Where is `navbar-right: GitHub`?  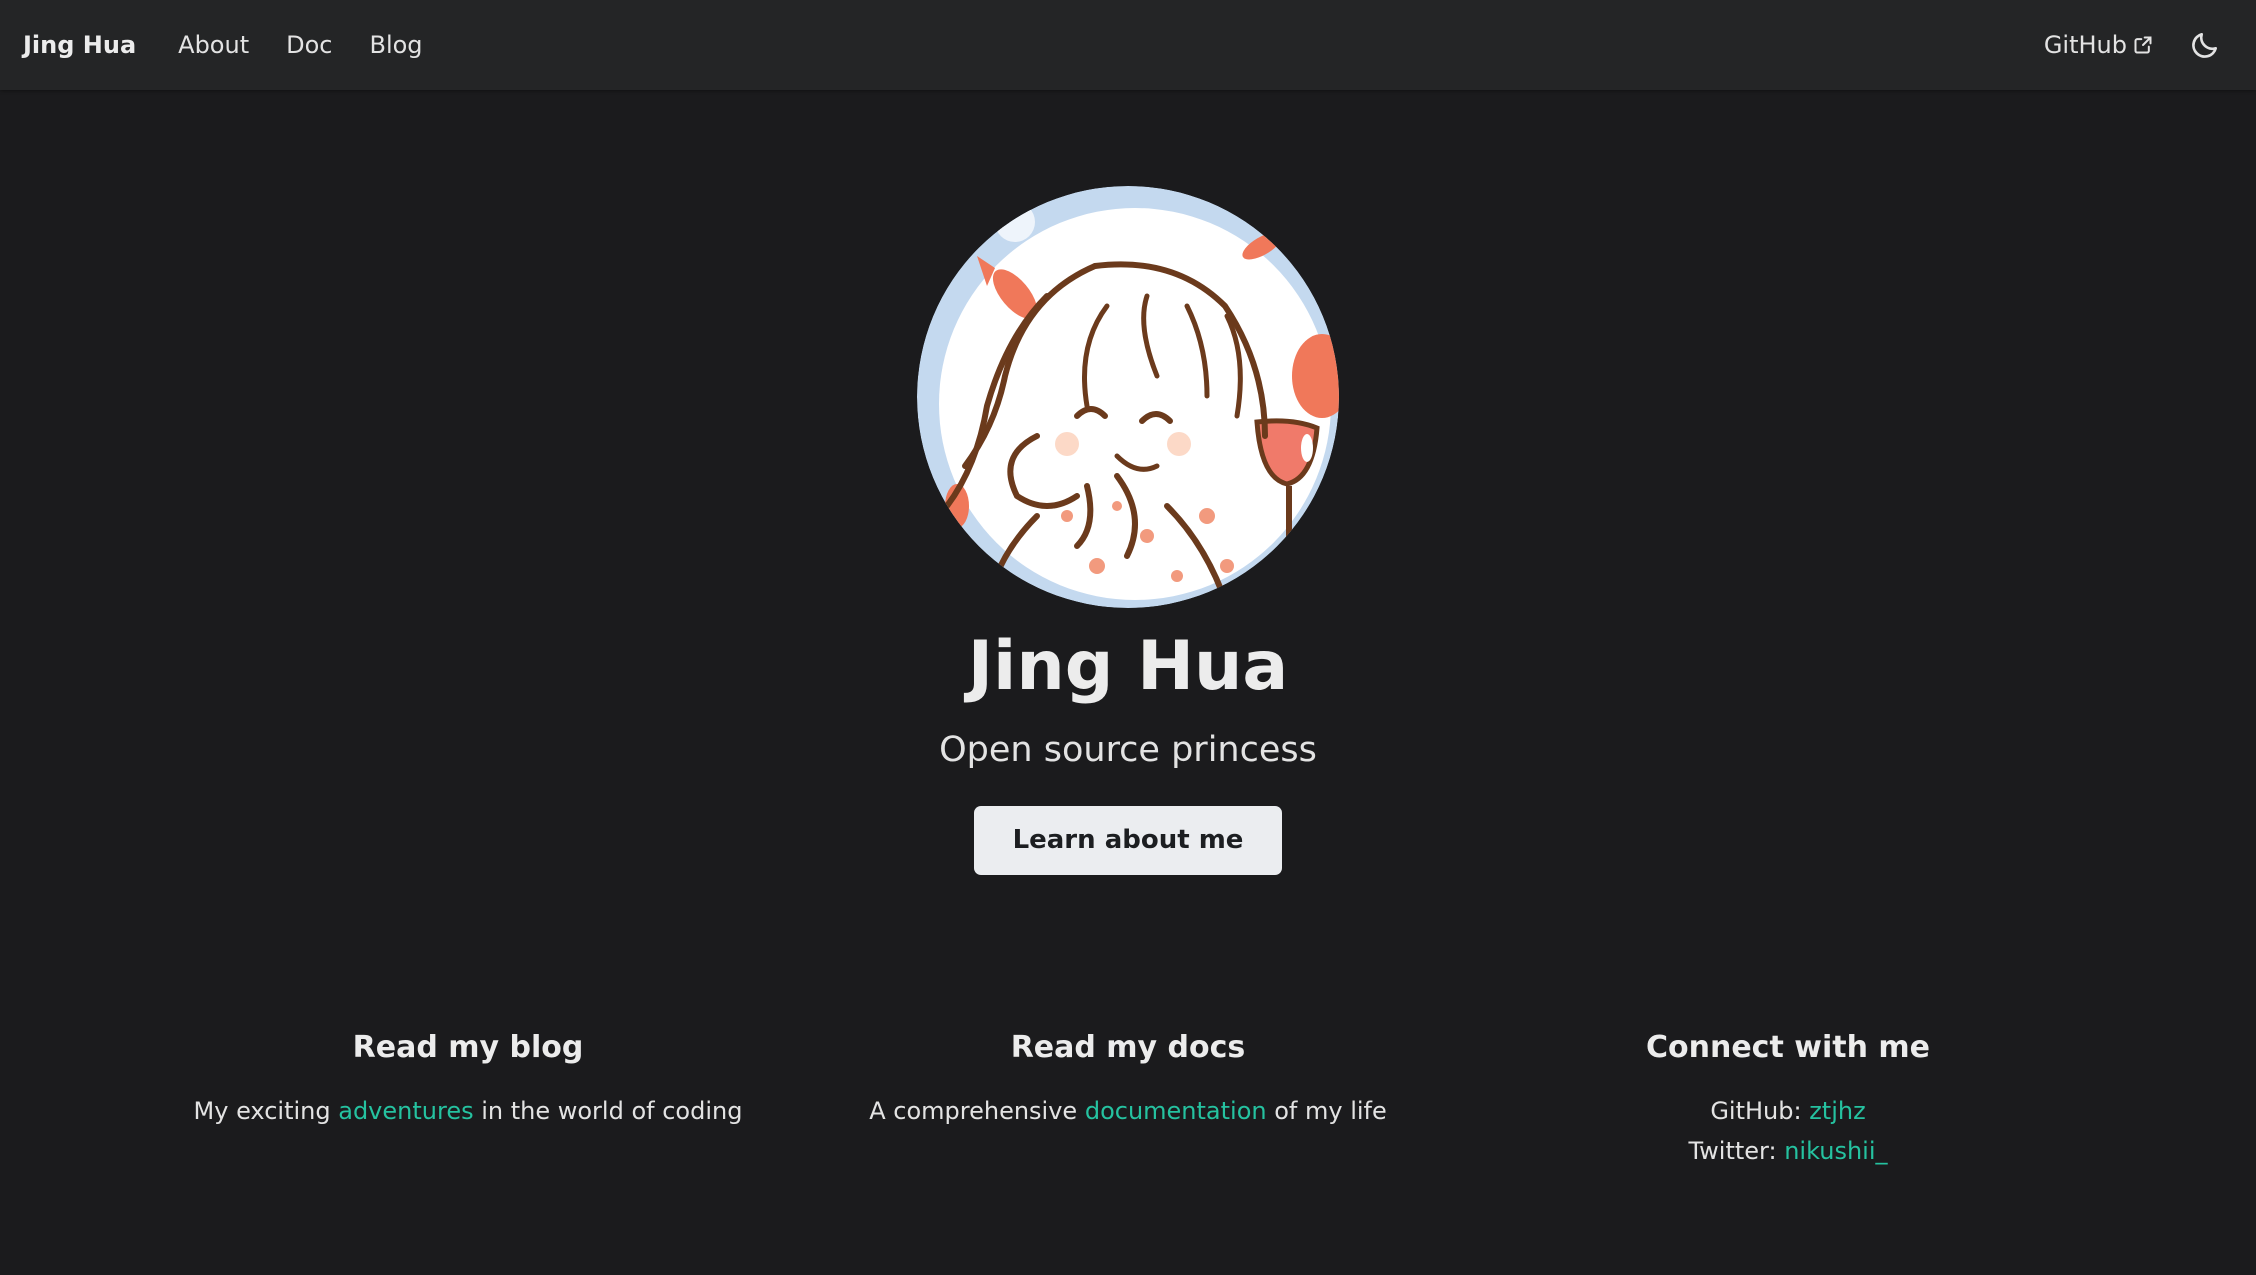 navbar-right: GitHub is located at coordinates (2138, 45).